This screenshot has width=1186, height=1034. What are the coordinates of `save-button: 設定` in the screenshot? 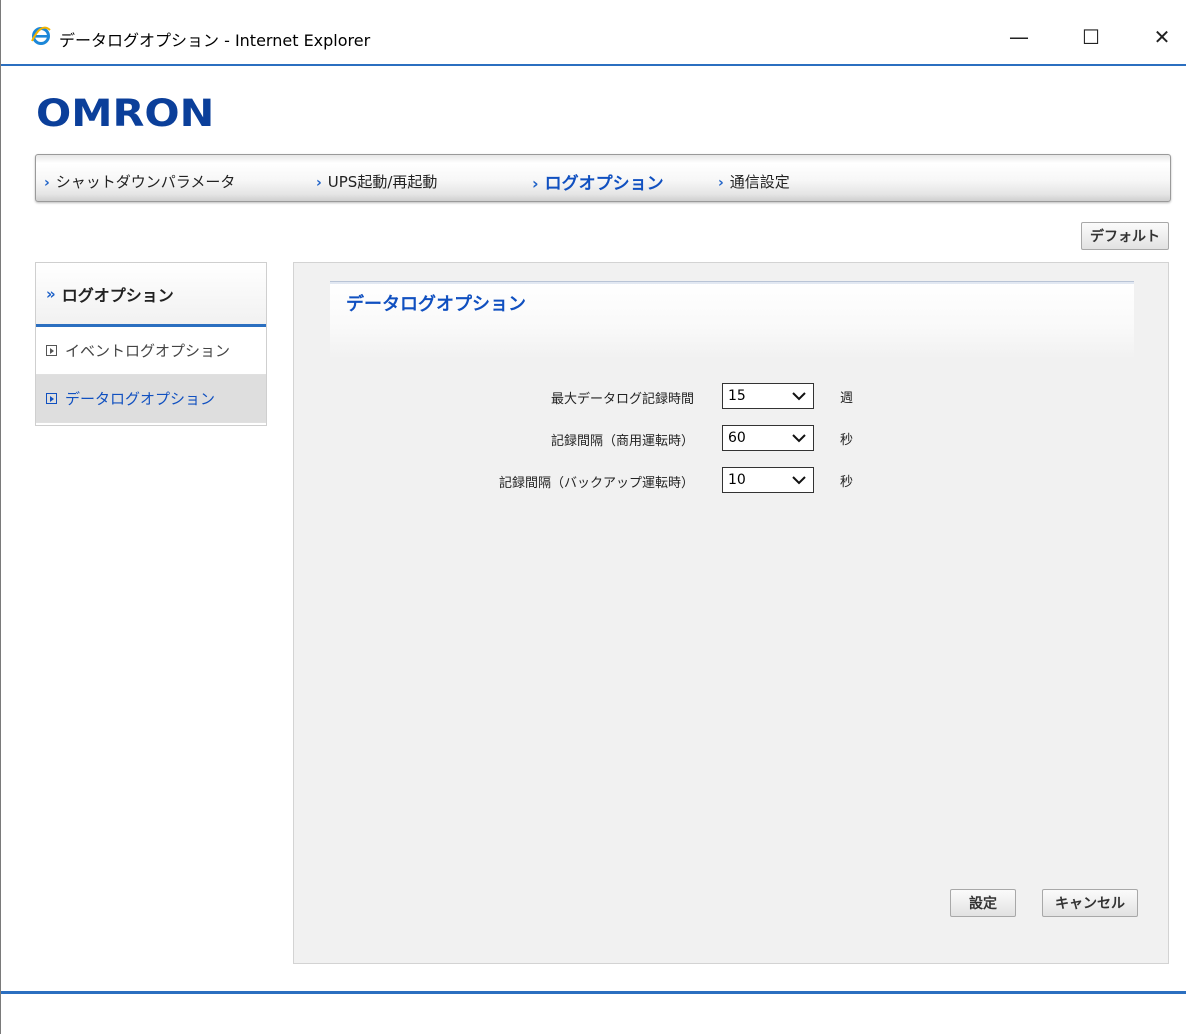 It's located at (983, 903).